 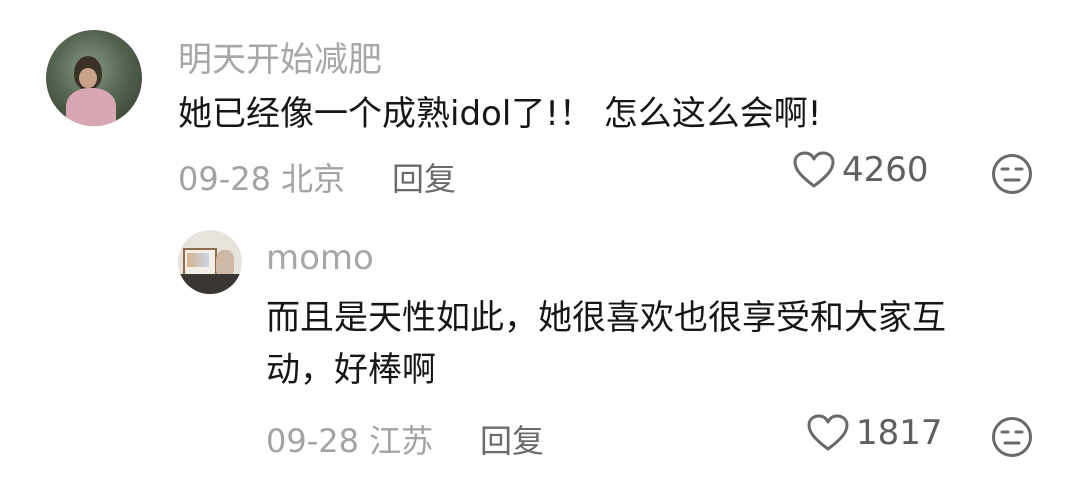 What do you see at coordinates (225, 263) in the screenshot?
I see `avatar-cat` at bounding box center [225, 263].